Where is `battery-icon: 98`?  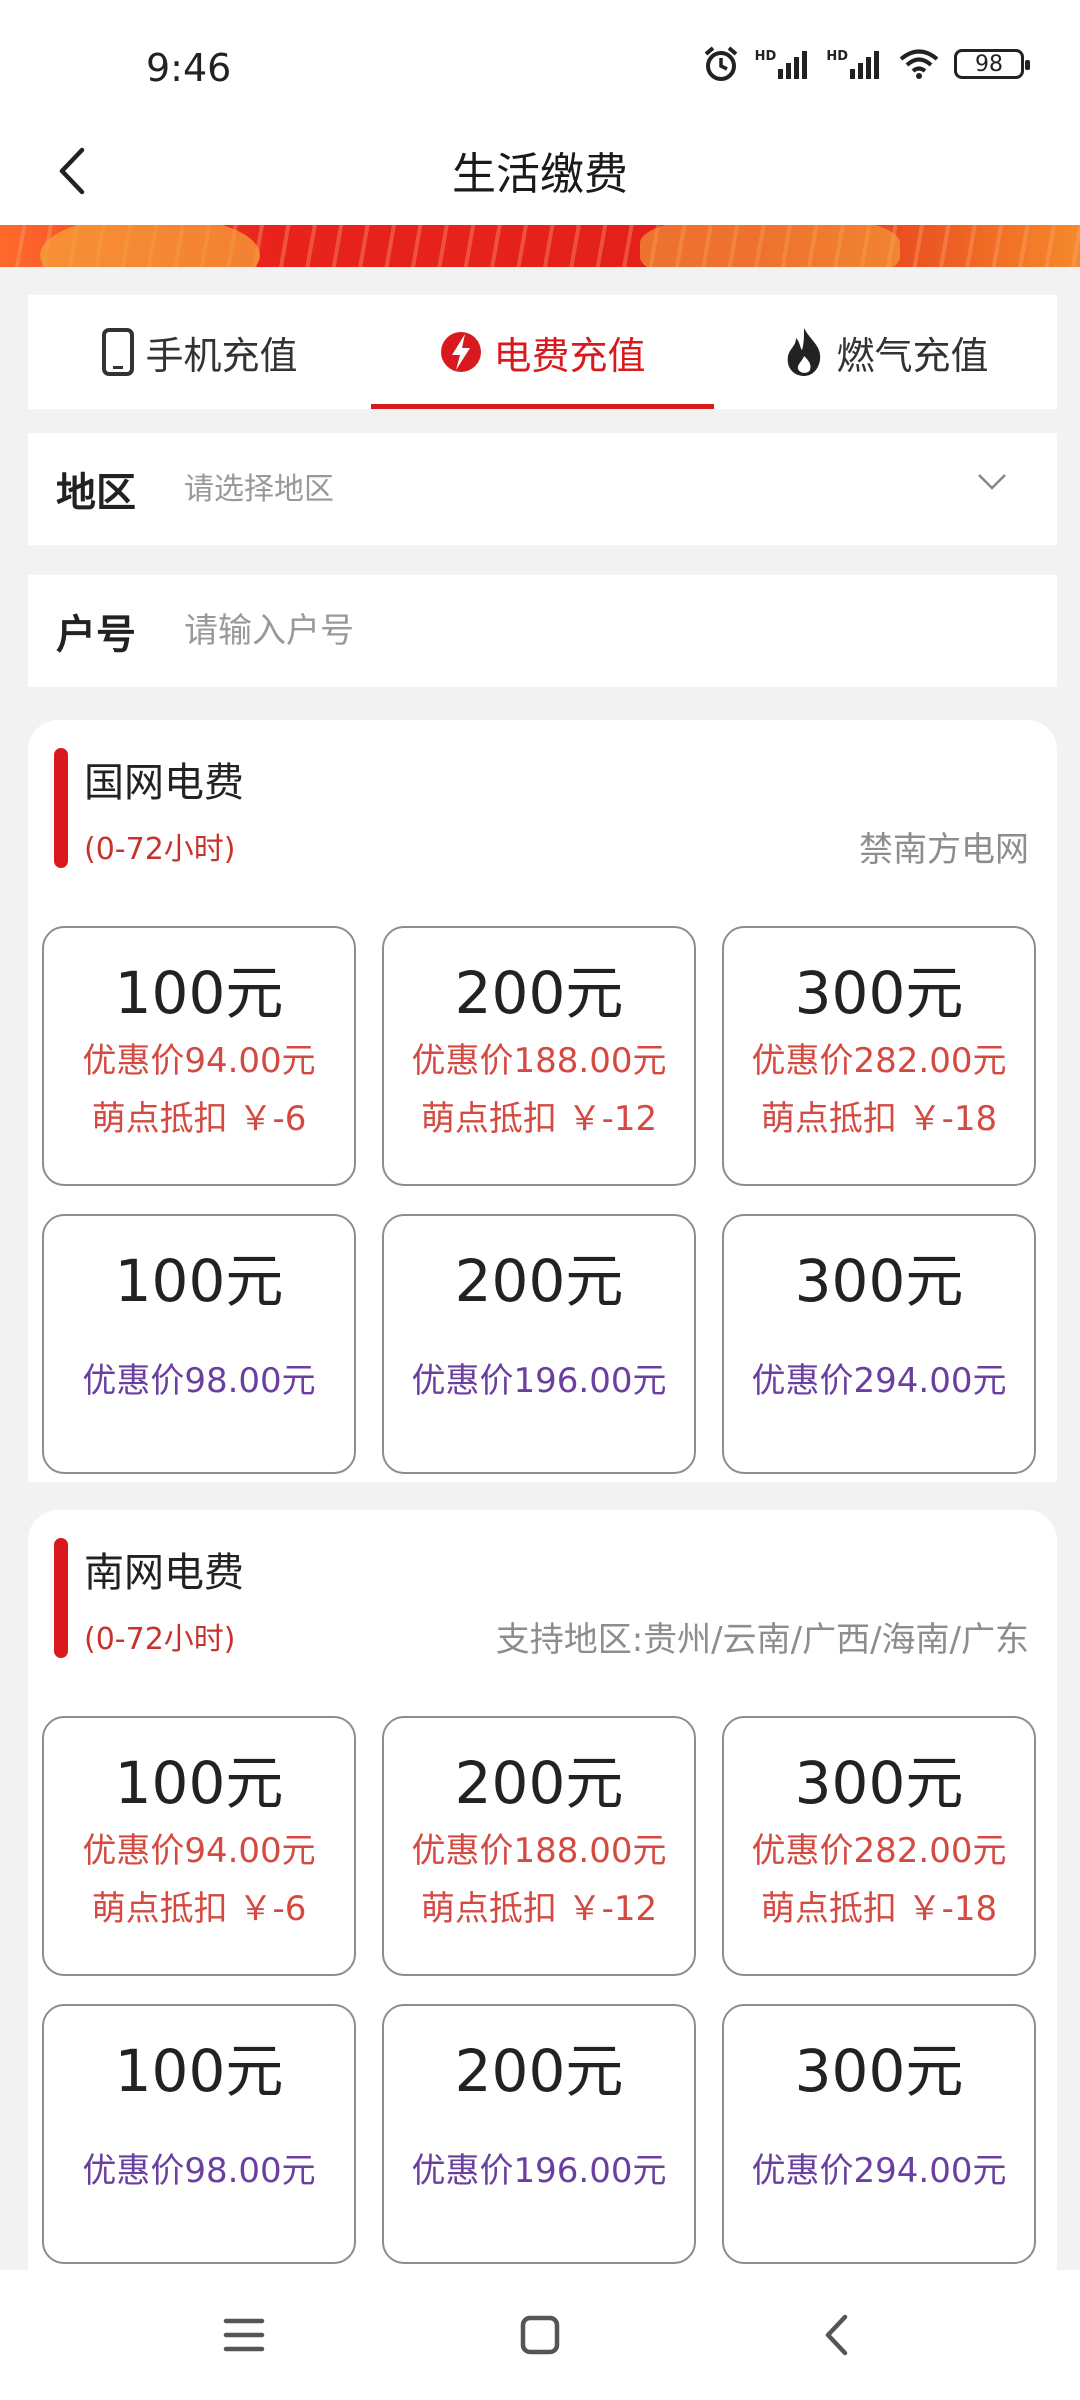
battery-icon: 98 is located at coordinates (992, 64).